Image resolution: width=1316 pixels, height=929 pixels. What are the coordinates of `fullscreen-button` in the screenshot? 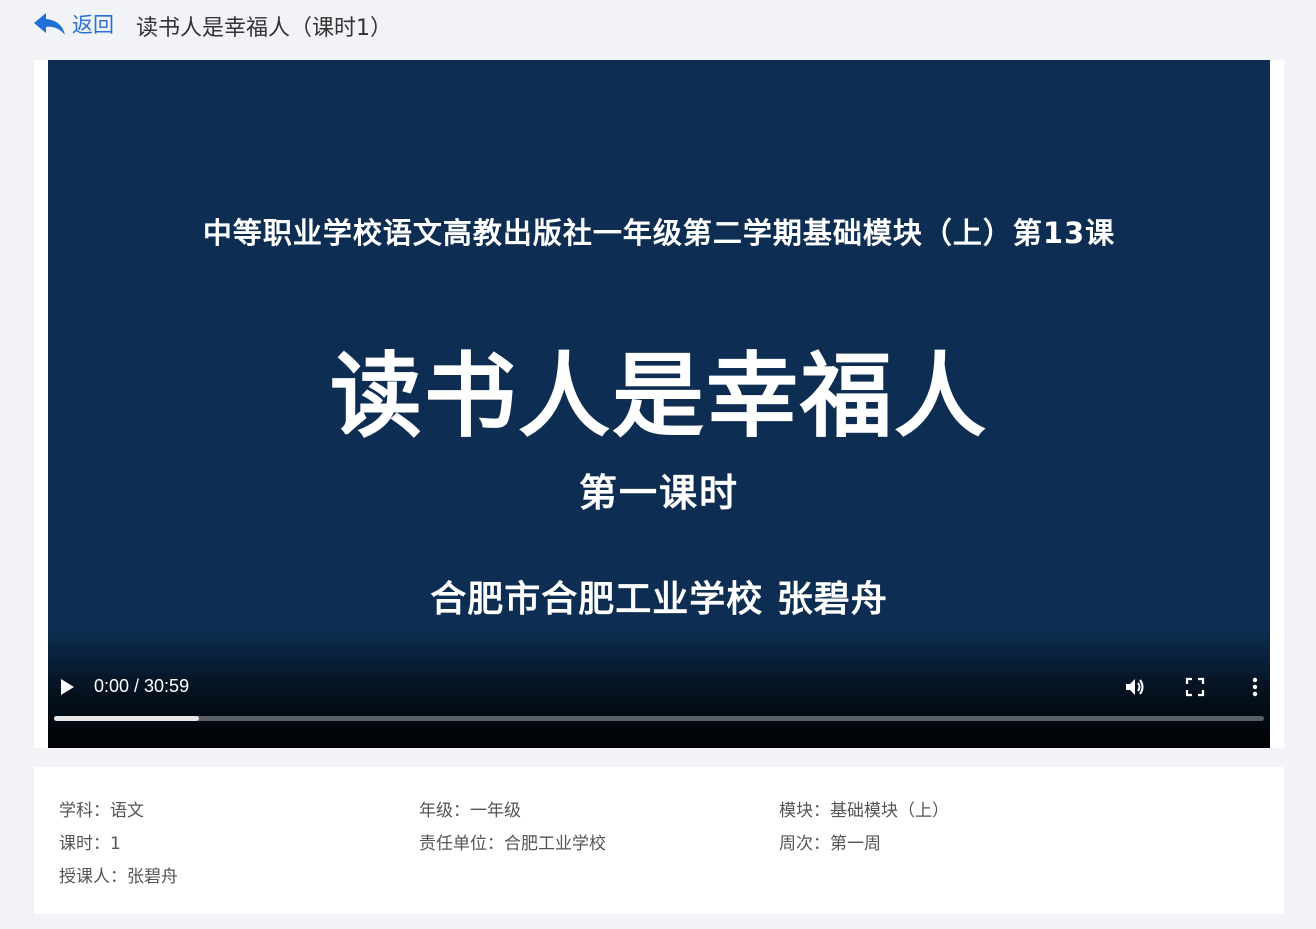 It's located at (1195, 687).